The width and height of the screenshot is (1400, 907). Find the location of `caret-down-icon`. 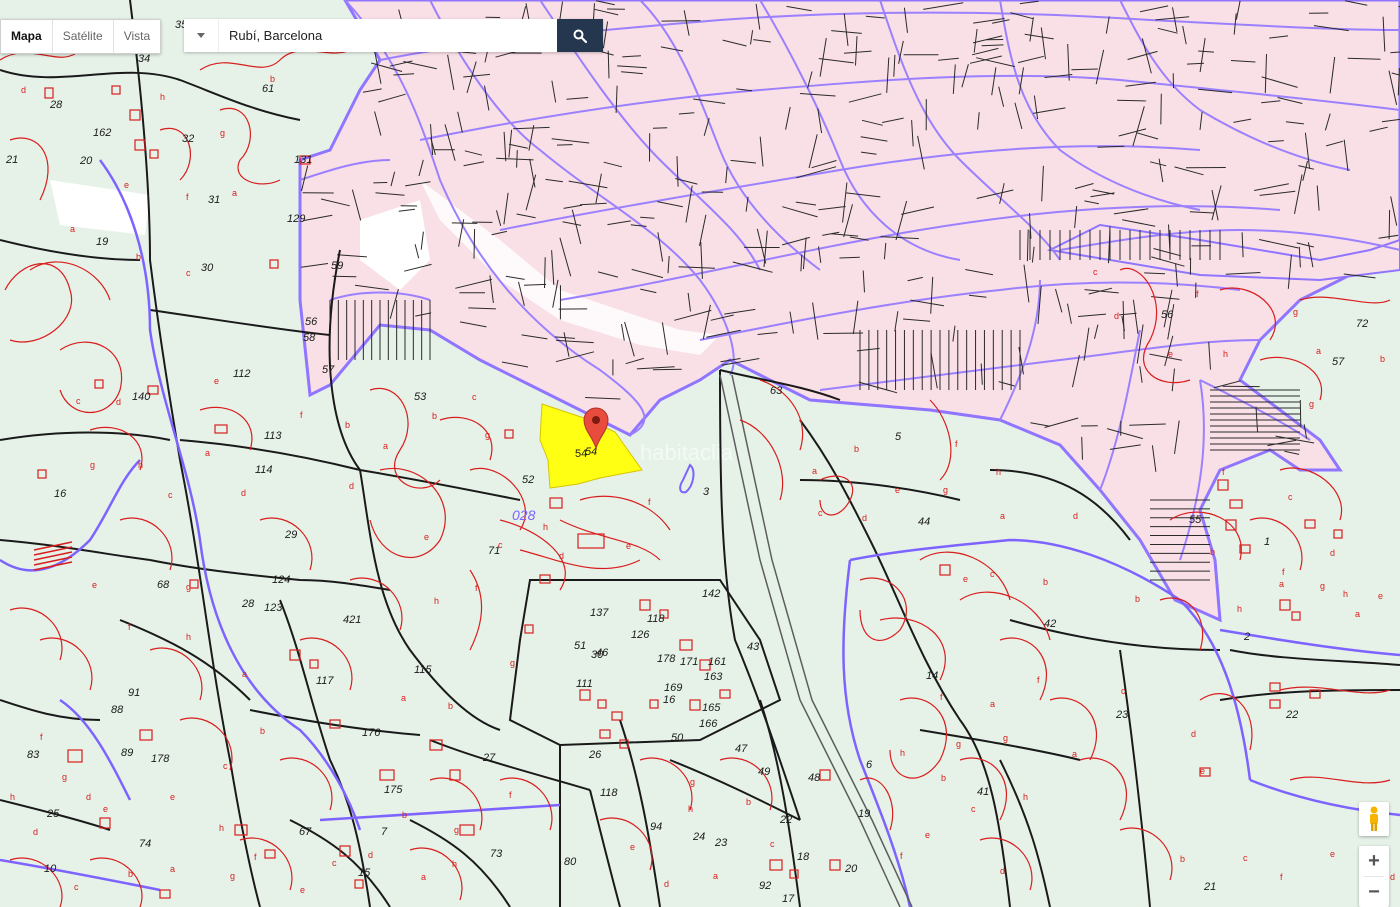

caret-down-icon is located at coordinates (201, 35).